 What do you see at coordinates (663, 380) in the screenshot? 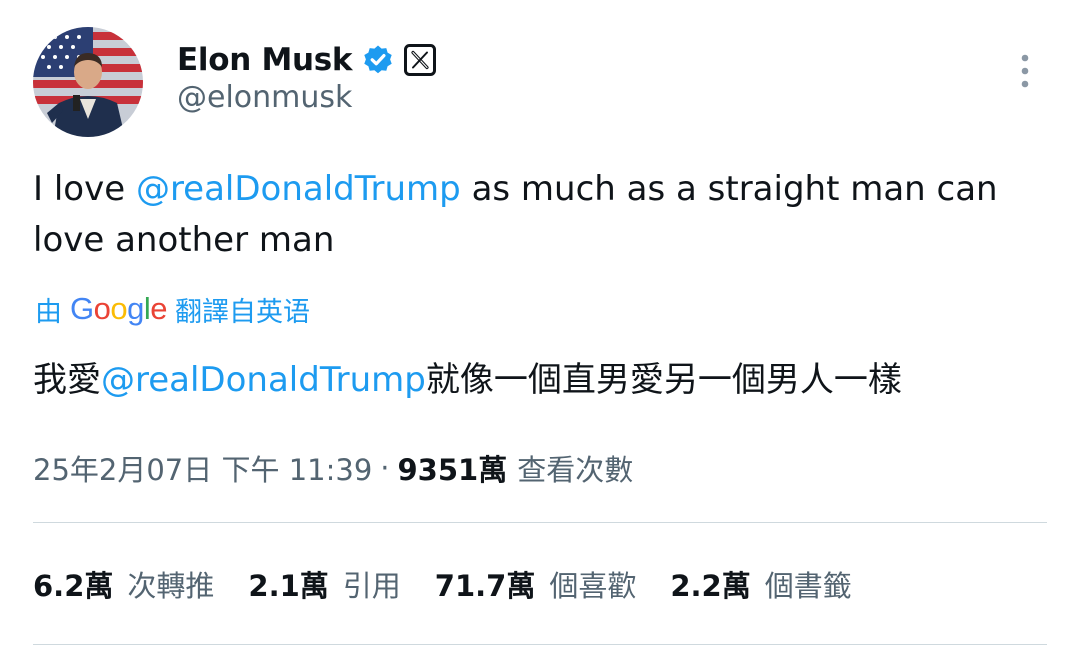
I see `translated-text-suffix: 就像一個直男愛另一個男人一樣` at bounding box center [663, 380].